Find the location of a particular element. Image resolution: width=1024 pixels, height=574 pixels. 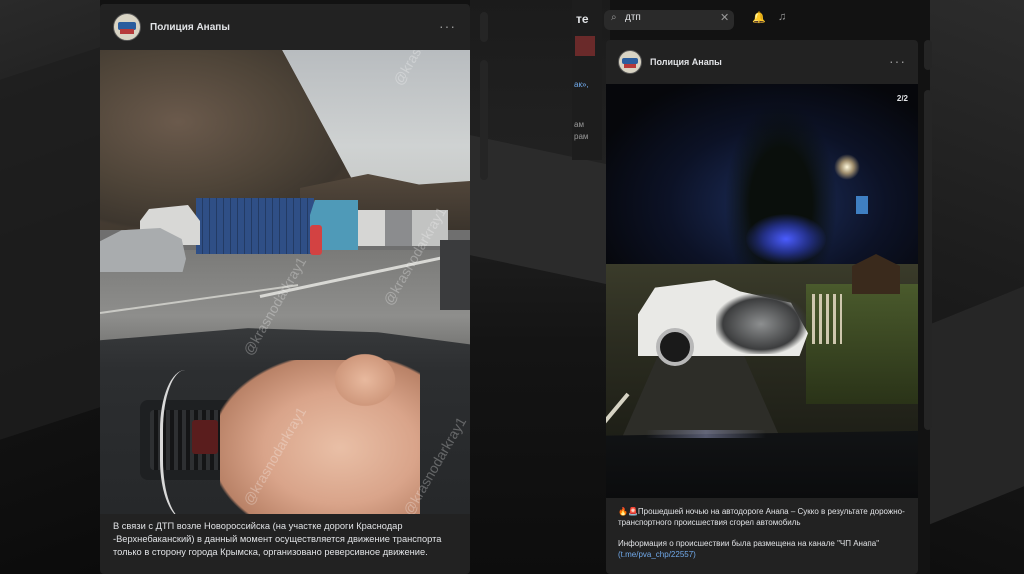

search-icon: ⌕ is located at coordinates (614, 17).